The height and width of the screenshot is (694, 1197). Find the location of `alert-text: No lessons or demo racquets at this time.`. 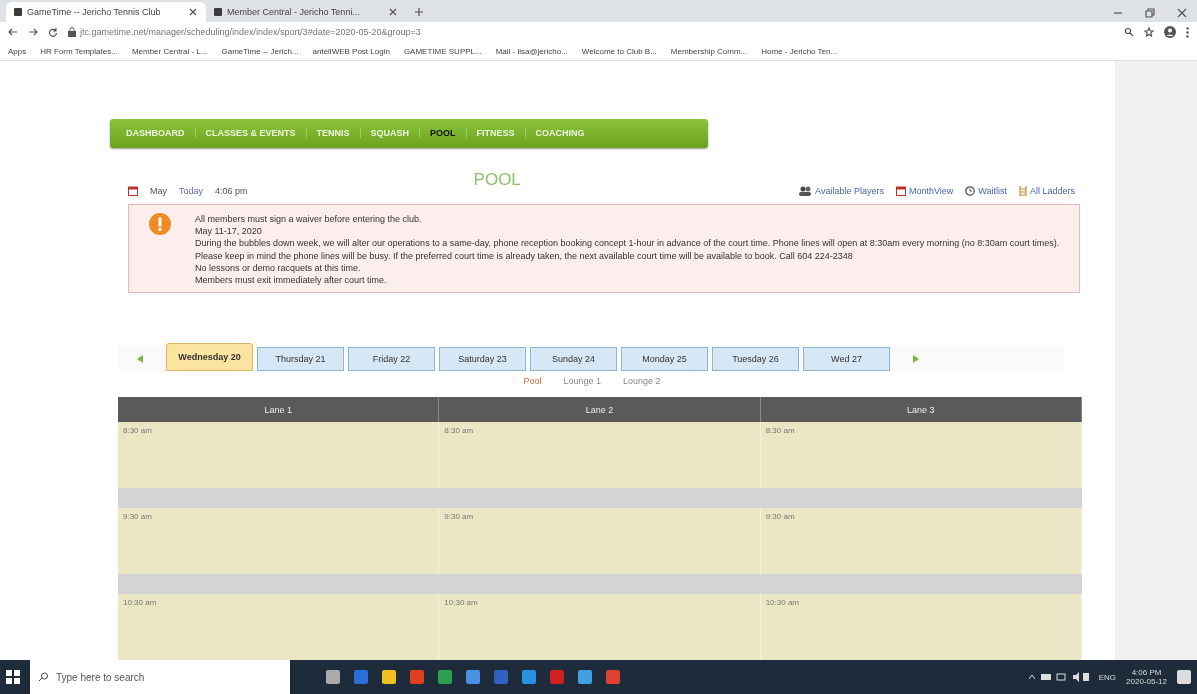

alert-text: No lessons or demo racquets at this time. is located at coordinates (278, 267).